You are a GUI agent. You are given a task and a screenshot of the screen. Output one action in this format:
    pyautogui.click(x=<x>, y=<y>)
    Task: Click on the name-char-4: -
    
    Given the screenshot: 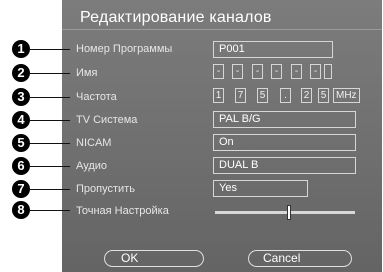 What is the action you would take?
    pyautogui.click(x=276, y=71)
    